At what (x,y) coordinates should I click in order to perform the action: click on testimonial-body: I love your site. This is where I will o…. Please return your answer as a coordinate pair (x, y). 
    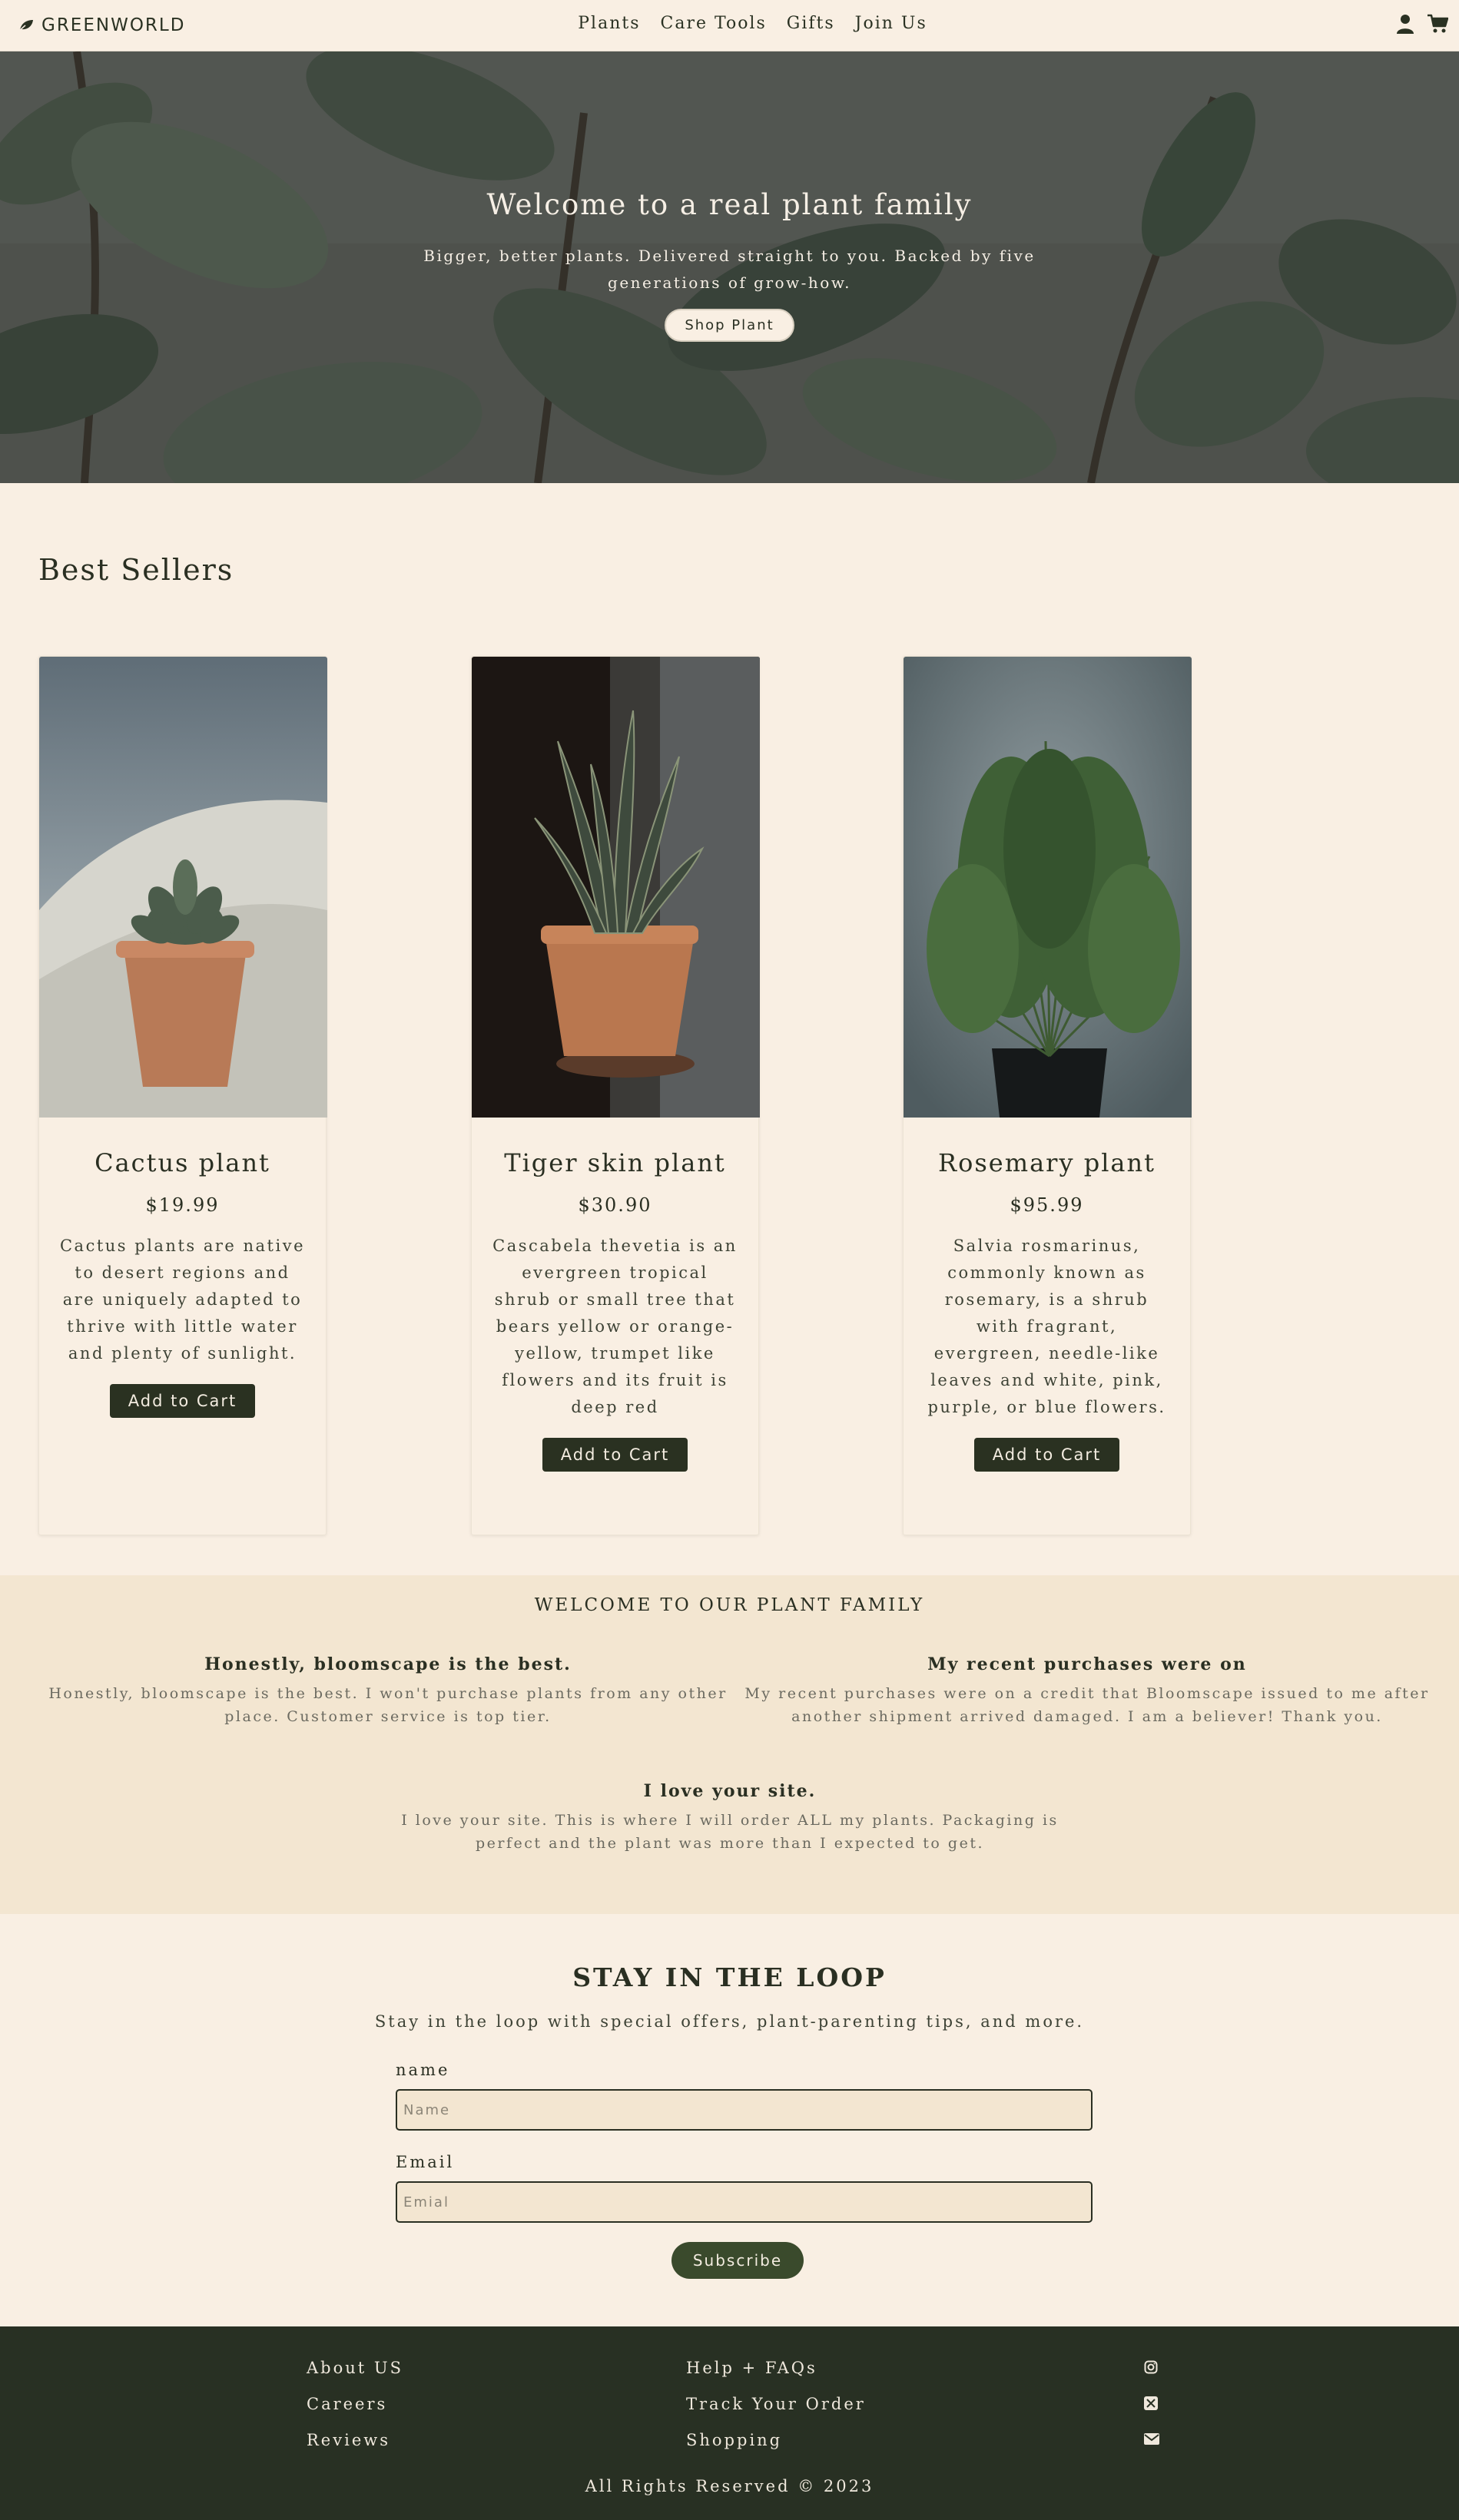
    Looking at the image, I should click on (730, 1832).